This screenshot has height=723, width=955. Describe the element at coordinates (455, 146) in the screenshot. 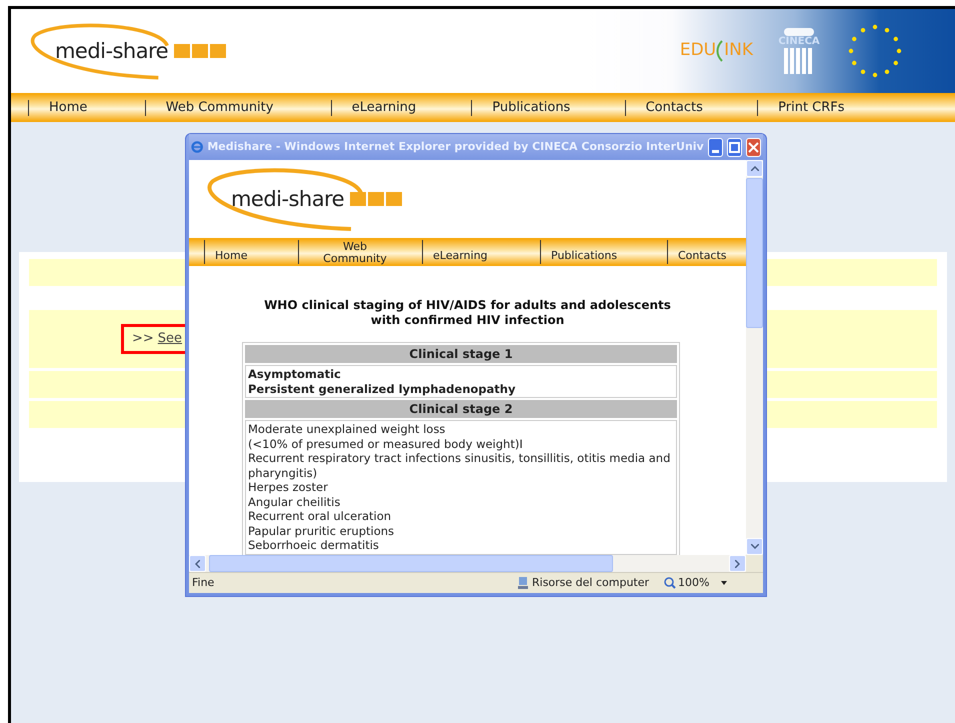

I see `window-title: Medishare - Windows Internet Explorer provided by CINECA Consorzio InterUniv` at that location.